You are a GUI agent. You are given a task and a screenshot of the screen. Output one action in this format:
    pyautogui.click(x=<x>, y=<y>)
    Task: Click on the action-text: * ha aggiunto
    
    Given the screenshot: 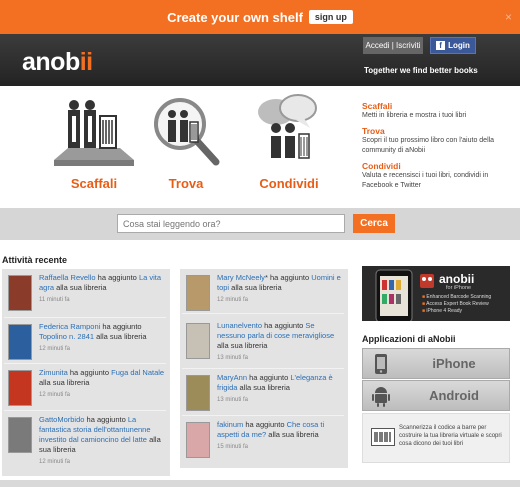 What is the action you would take?
    pyautogui.click(x=288, y=277)
    